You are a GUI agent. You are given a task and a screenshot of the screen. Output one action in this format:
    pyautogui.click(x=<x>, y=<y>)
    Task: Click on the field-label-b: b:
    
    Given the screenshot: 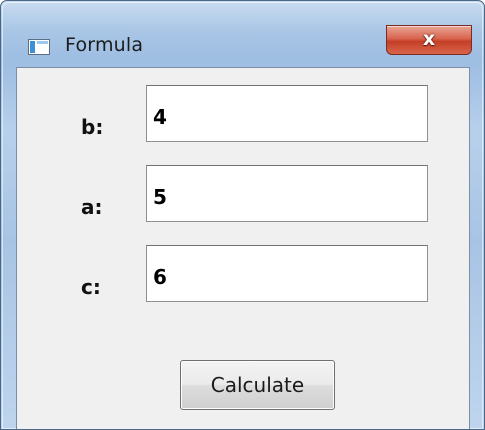 What is the action you would take?
    pyautogui.click(x=92, y=127)
    